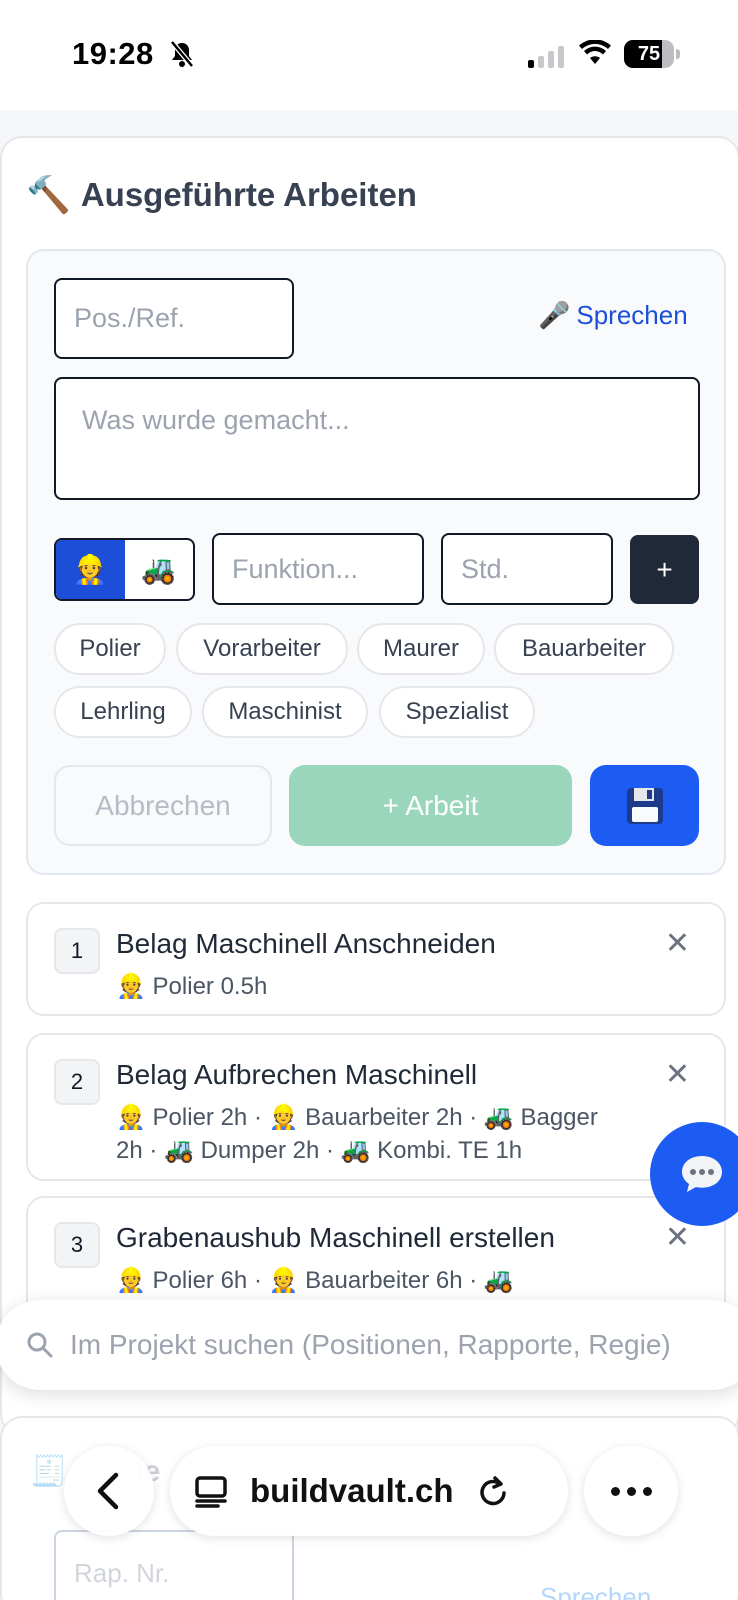  I want to click on item-resources-line: 👷 Polier 0.5h, so click(192, 986).